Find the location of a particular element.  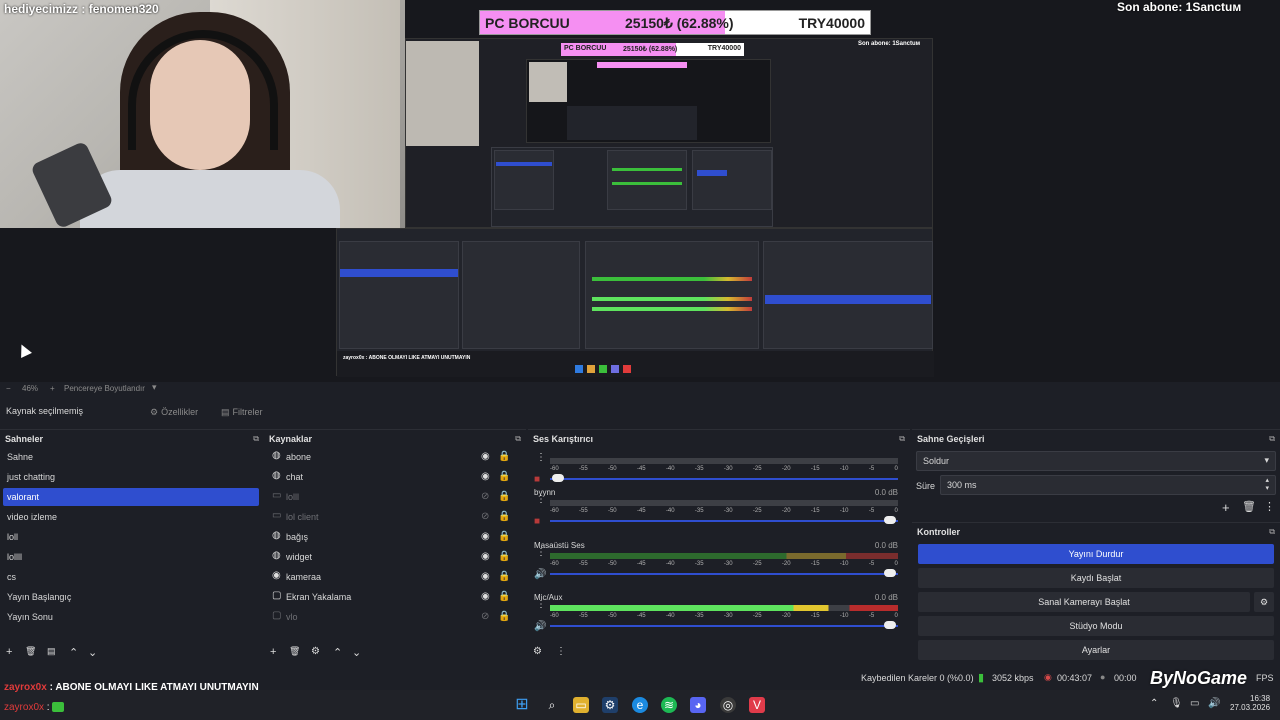

source-item: ◍ chat ◉ 🔒 is located at coordinates (392, 477).